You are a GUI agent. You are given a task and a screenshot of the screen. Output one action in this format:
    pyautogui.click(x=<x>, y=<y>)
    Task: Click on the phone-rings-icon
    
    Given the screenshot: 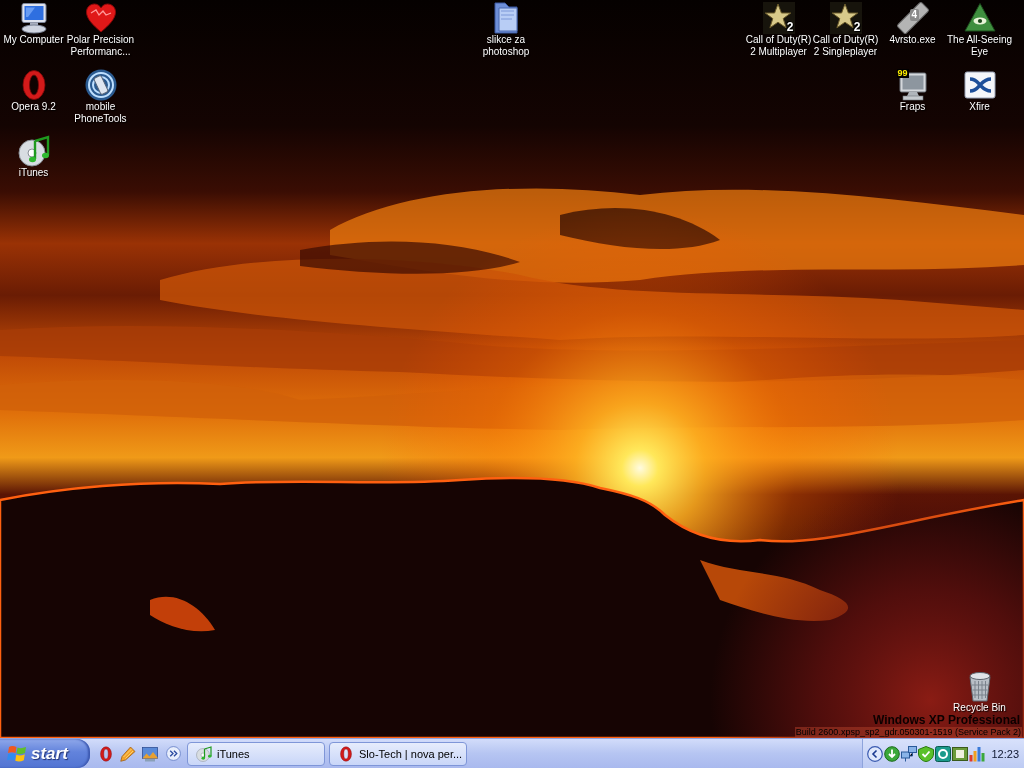 What is the action you would take?
    pyautogui.click(x=100, y=84)
    